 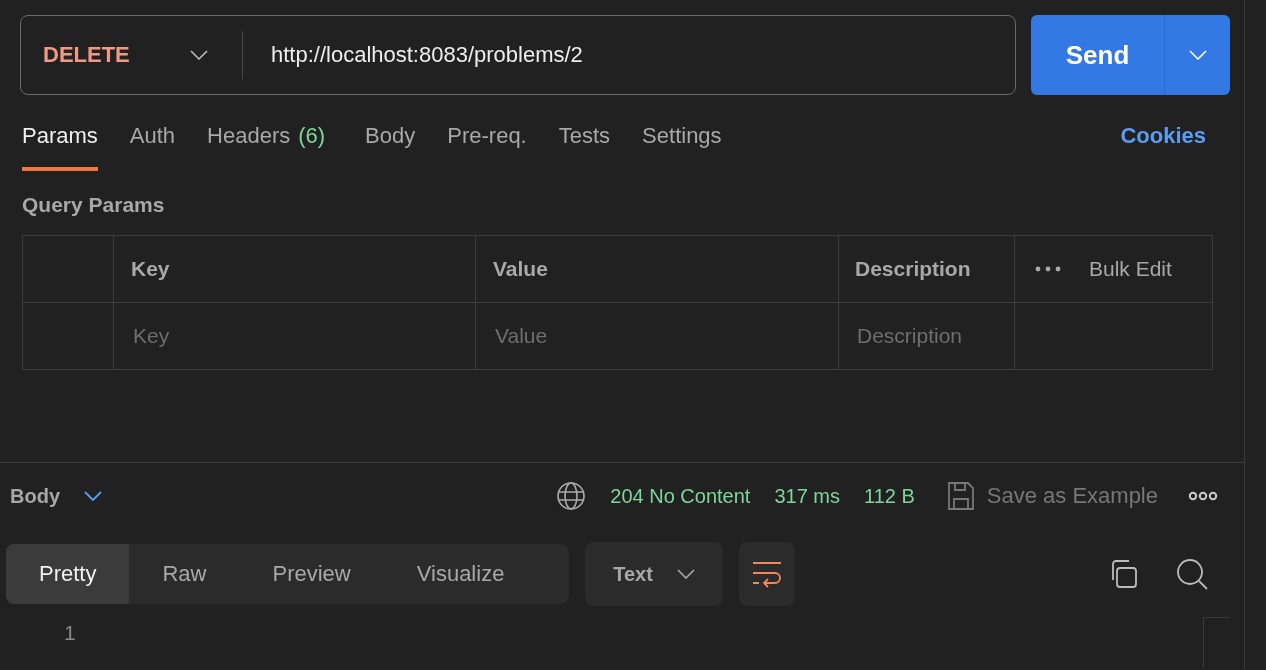 What do you see at coordinates (390, 147) in the screenshot?
I see `request-tab: Body` at bounding box center [390, 147].